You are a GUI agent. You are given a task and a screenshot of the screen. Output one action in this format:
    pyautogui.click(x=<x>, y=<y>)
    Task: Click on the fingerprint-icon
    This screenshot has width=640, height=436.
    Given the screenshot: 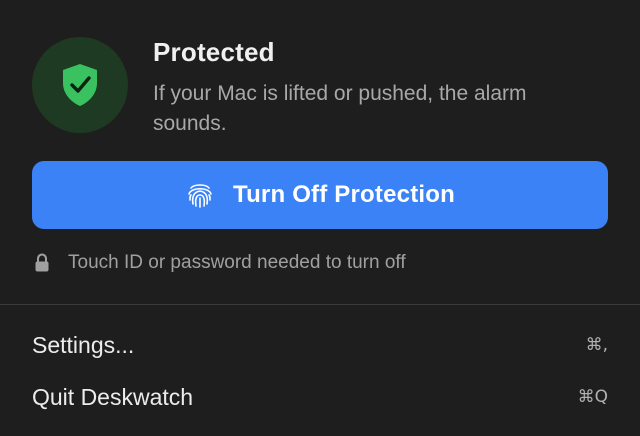 What is the action you would take?
    pyautogui.click(x=200, y=195)
    